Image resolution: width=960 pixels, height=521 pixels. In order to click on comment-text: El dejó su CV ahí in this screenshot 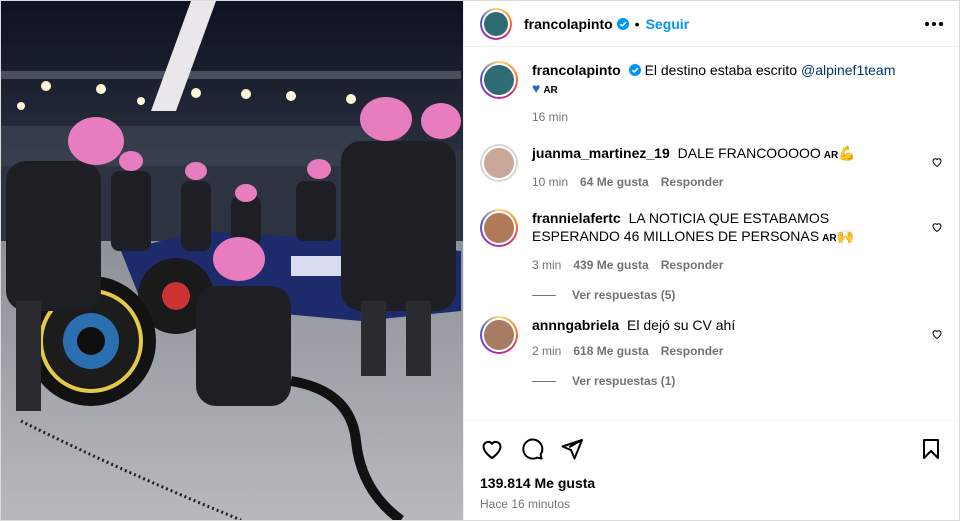, I will do `click(681, 325)`.